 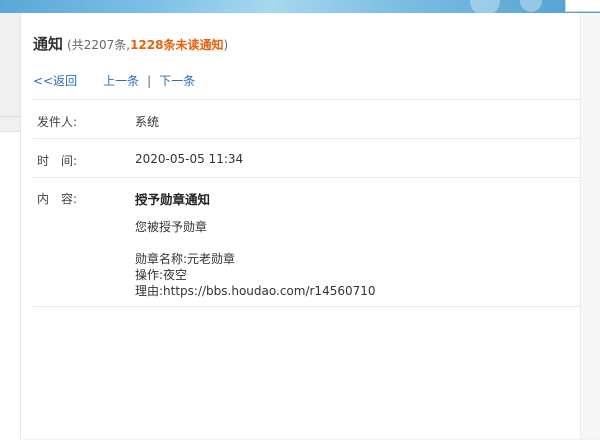 What do you see at coordinates (147, 122) in the screenshot?
I see `sender-value: 系统` at bounding box center [147, 122].